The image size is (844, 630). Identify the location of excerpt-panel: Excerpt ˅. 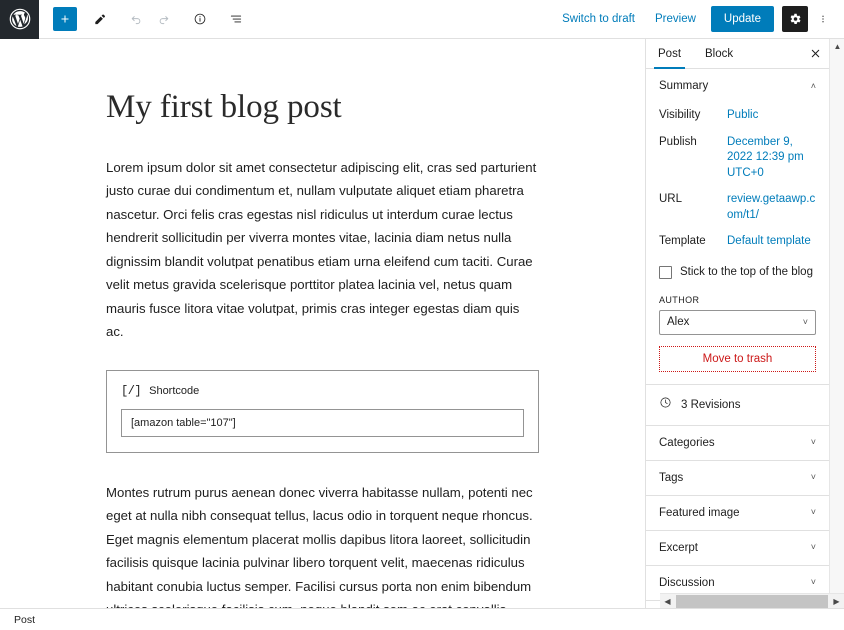
(737, 548).